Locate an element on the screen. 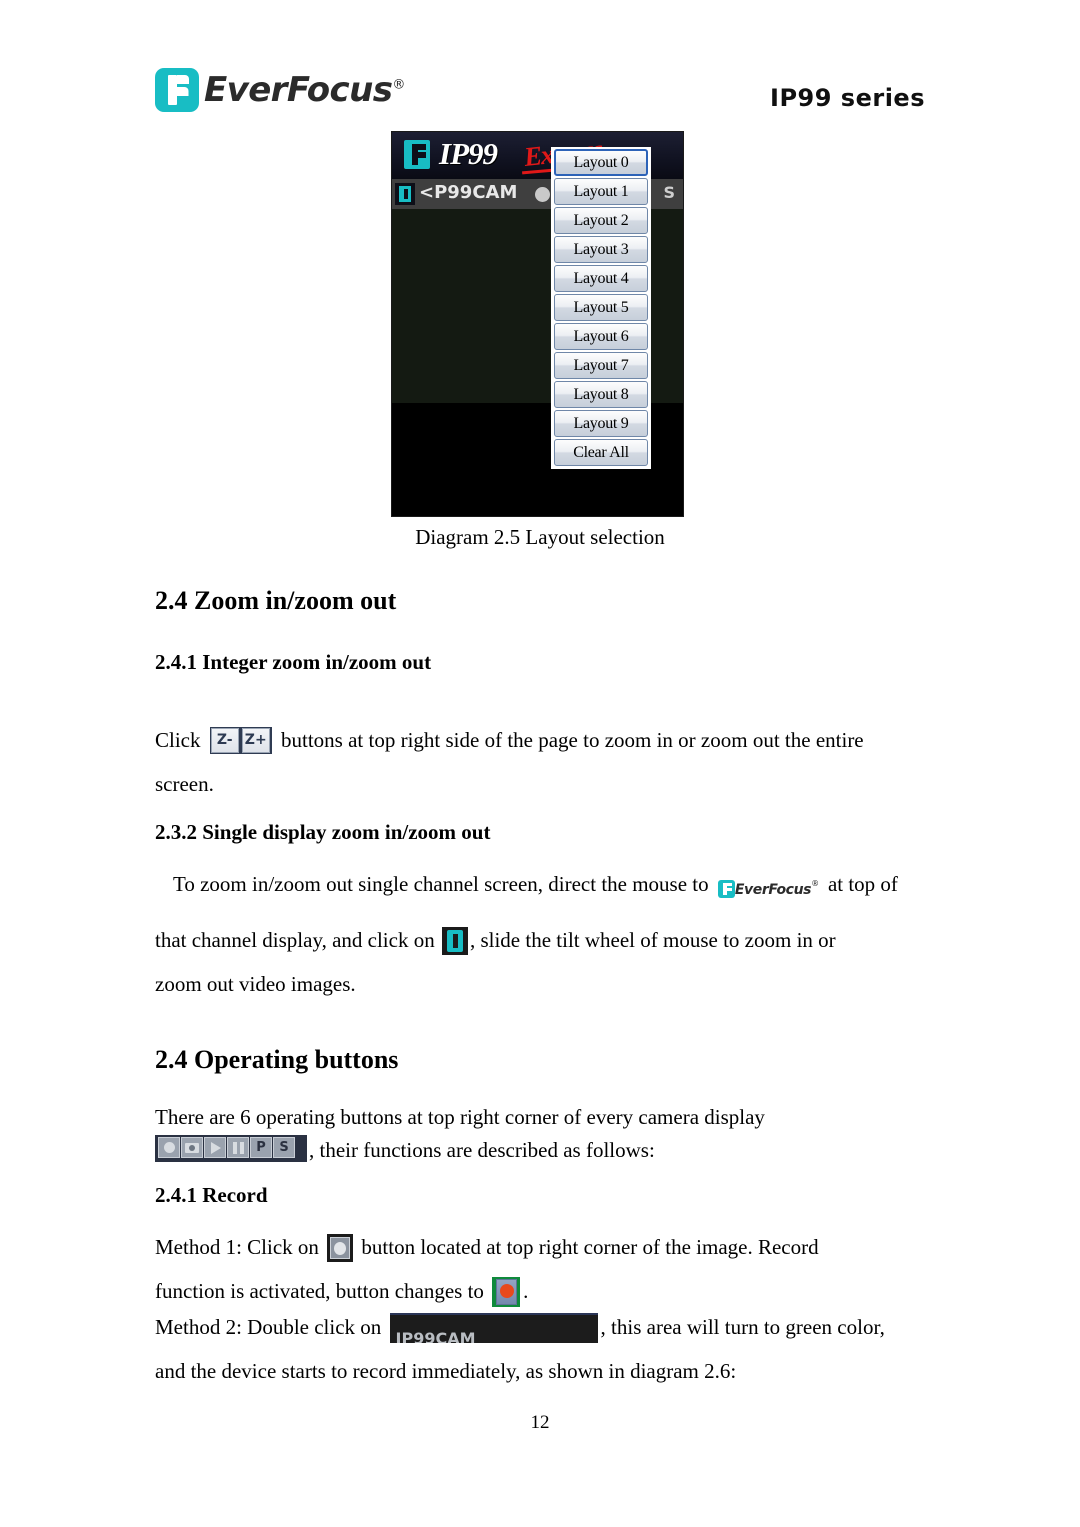 The image size is (1080, 1527). everfocus-f-icon is located at coordinates (177, 90).